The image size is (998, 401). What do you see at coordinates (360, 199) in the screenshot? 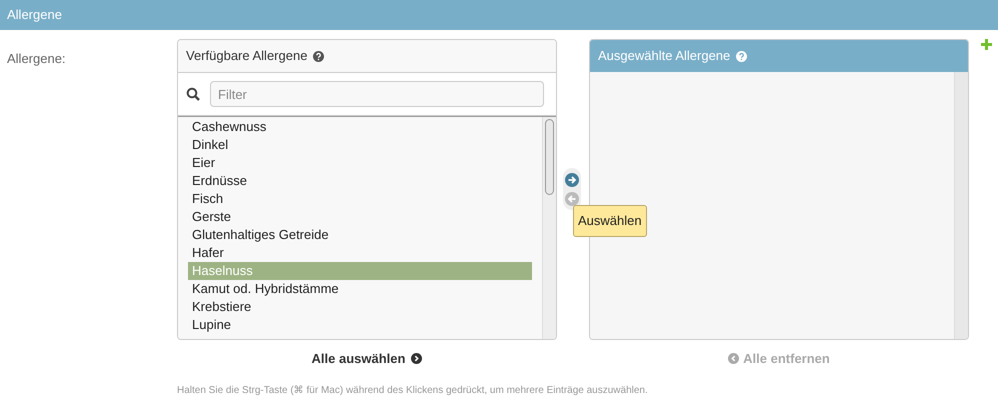
I see `list-option: Fisch` at bounding box center [360, 199].